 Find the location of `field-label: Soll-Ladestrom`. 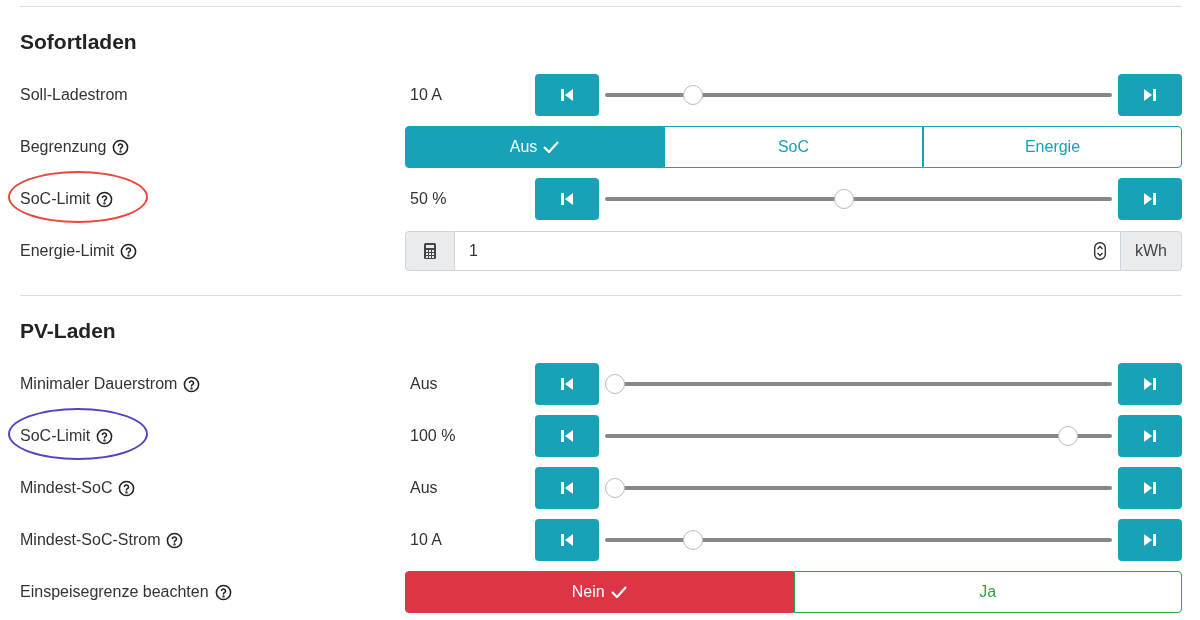

field-label: Soll-Ladestrom is located at coordinates (74, 95).